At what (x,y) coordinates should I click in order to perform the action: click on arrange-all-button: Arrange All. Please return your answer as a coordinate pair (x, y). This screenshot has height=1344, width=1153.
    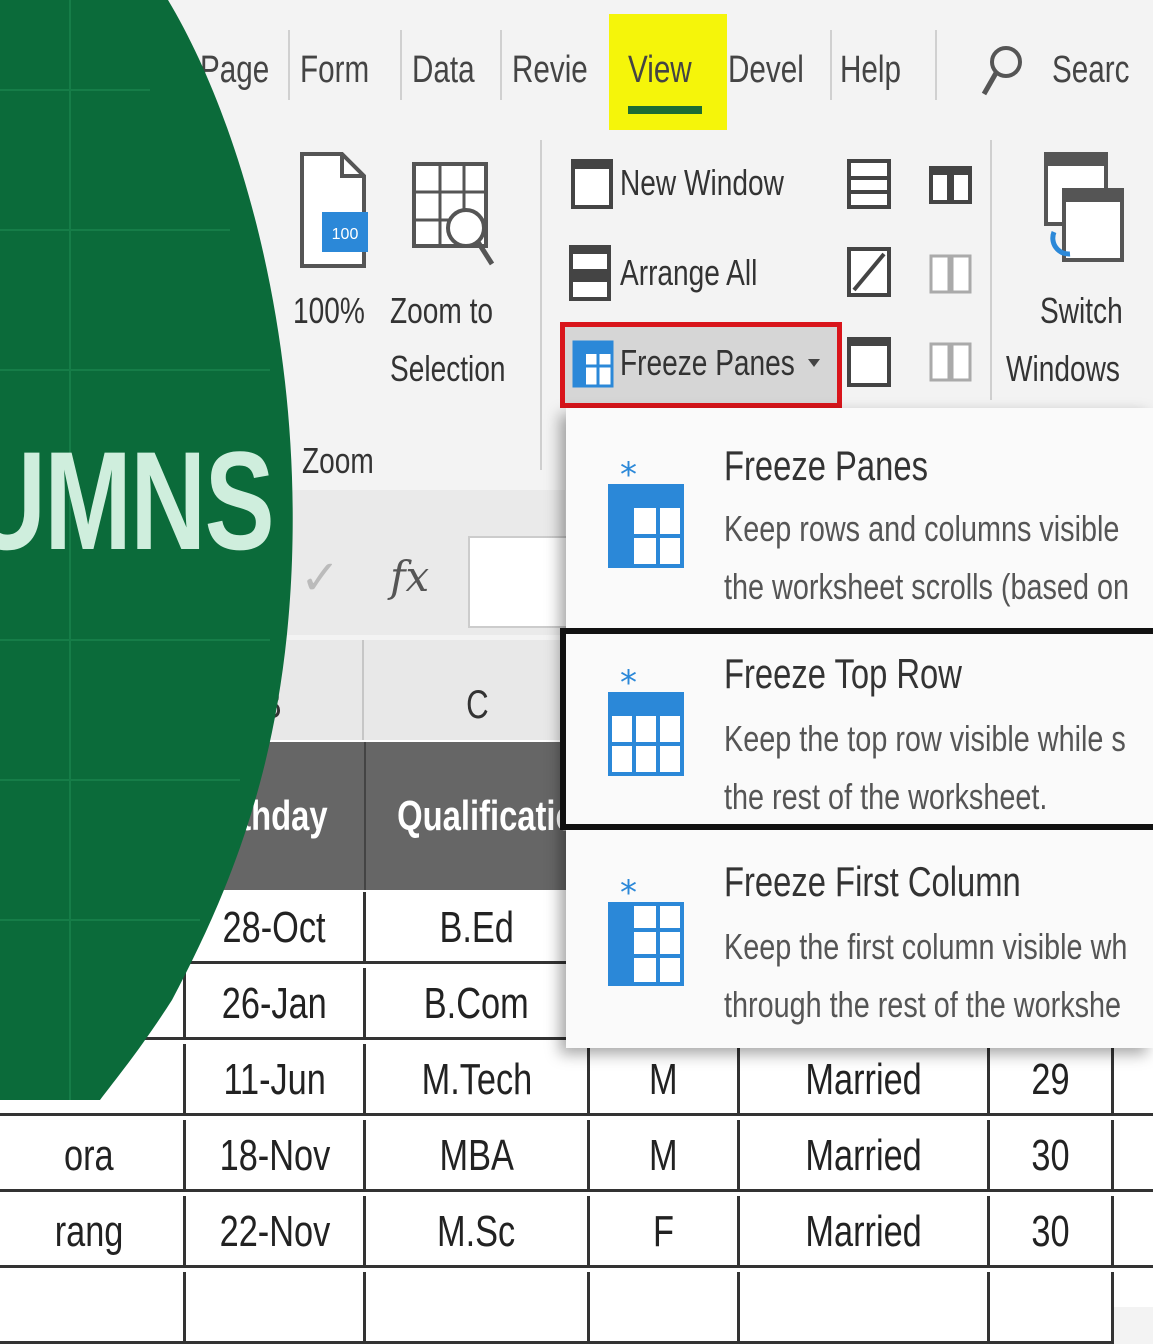
    Looking at the image, I should click on (688, 273).